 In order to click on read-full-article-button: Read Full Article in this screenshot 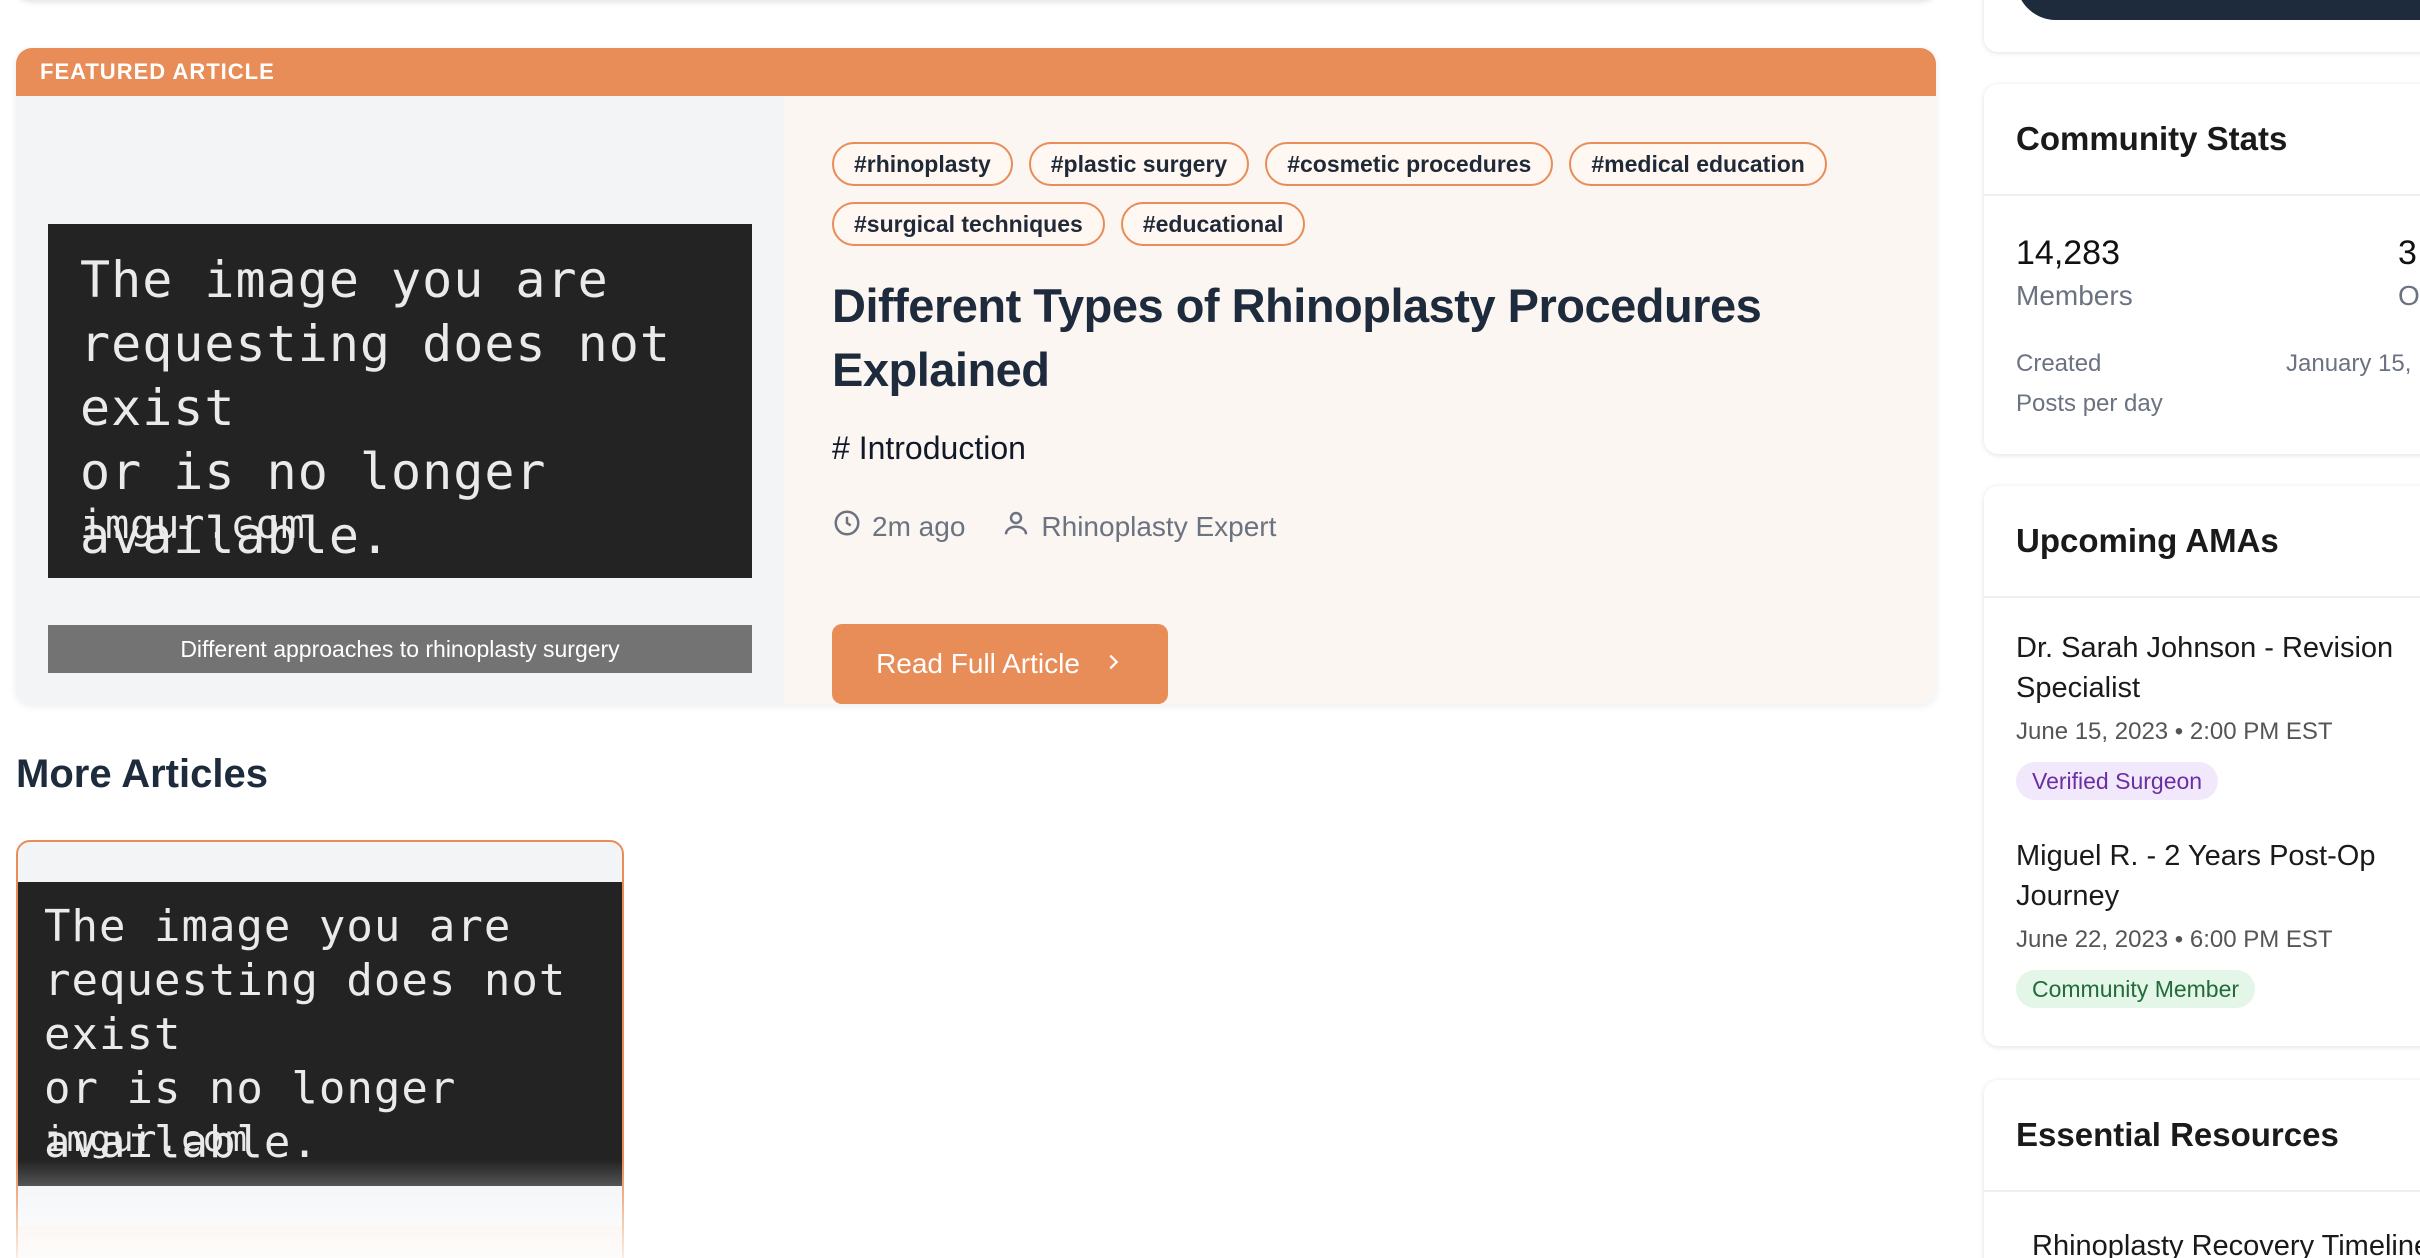, I will do `click(1000, 664)`.